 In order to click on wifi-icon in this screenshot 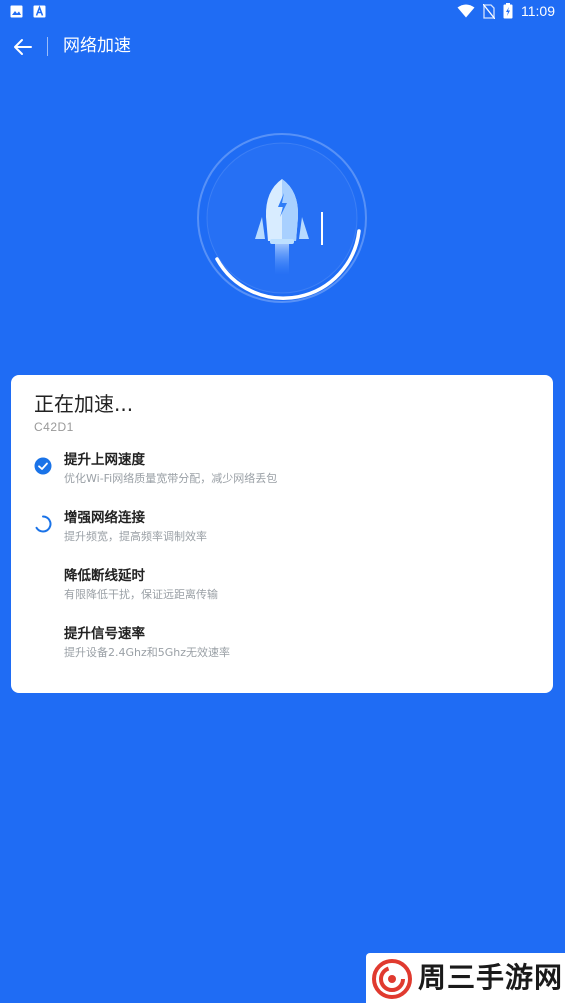, I will do `click(466, 11)`.